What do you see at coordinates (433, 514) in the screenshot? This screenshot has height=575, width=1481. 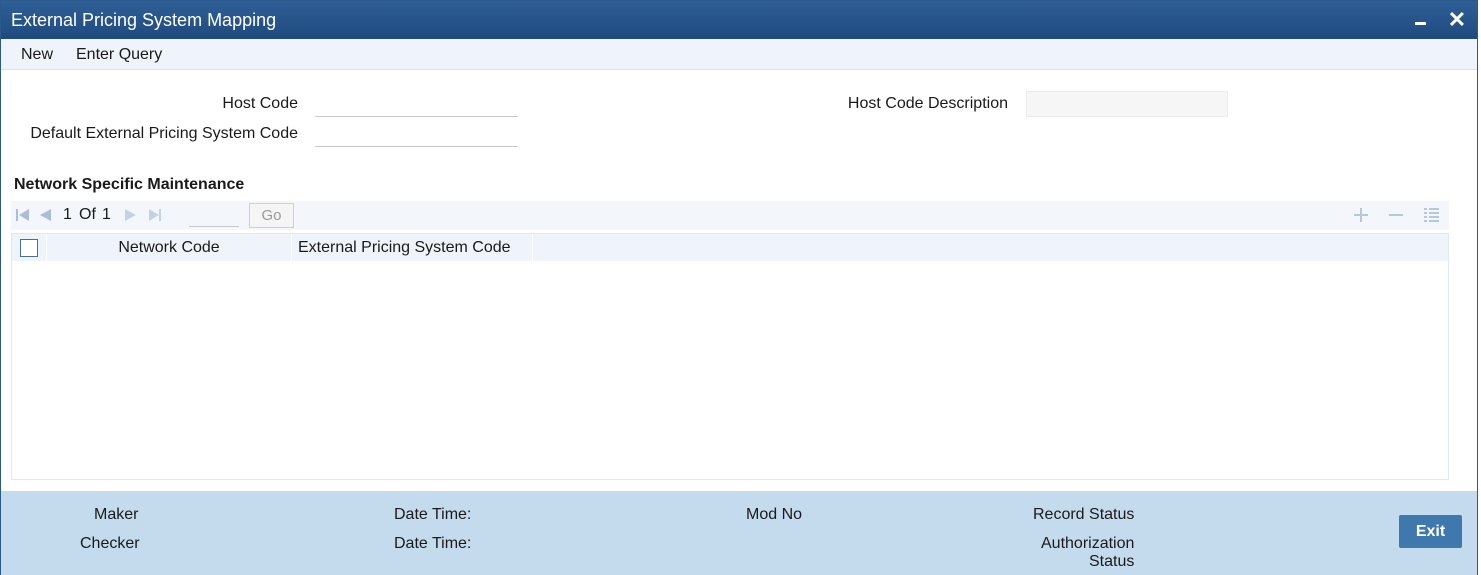 I see `maker-datetime-label: Date Time:` at bounding box center [433, 514].